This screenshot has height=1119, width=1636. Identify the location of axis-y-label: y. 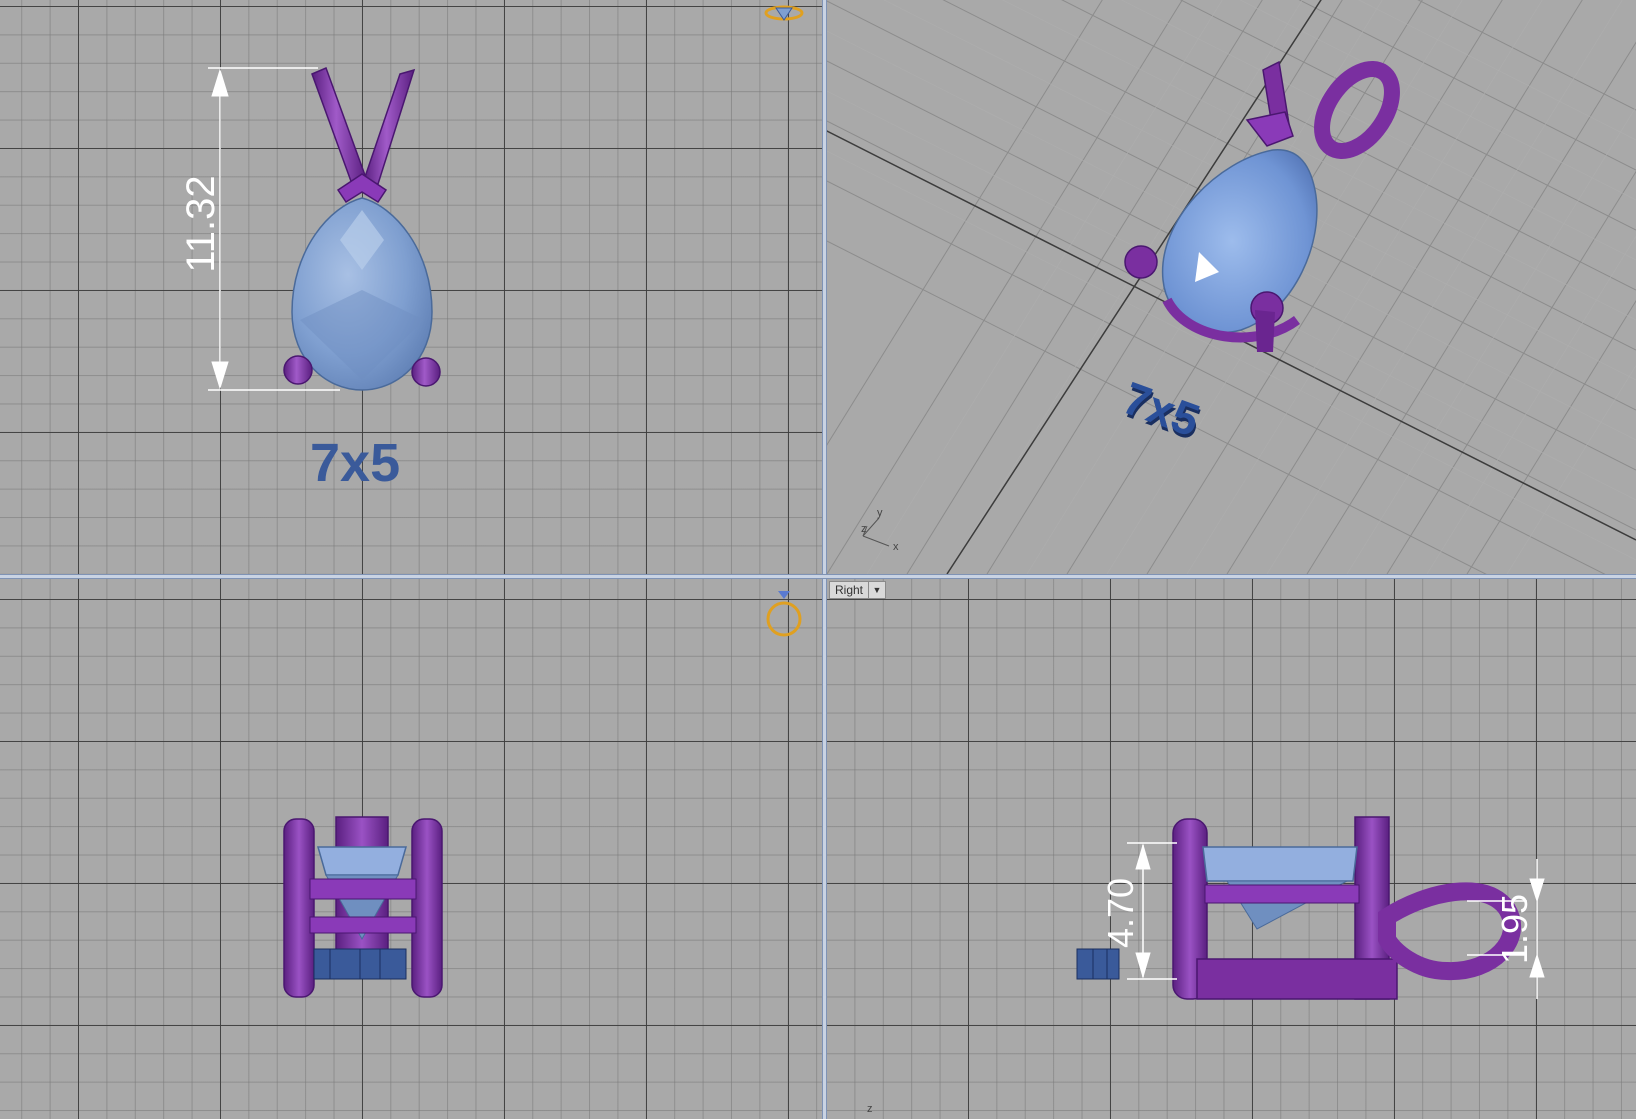
(880, 513).